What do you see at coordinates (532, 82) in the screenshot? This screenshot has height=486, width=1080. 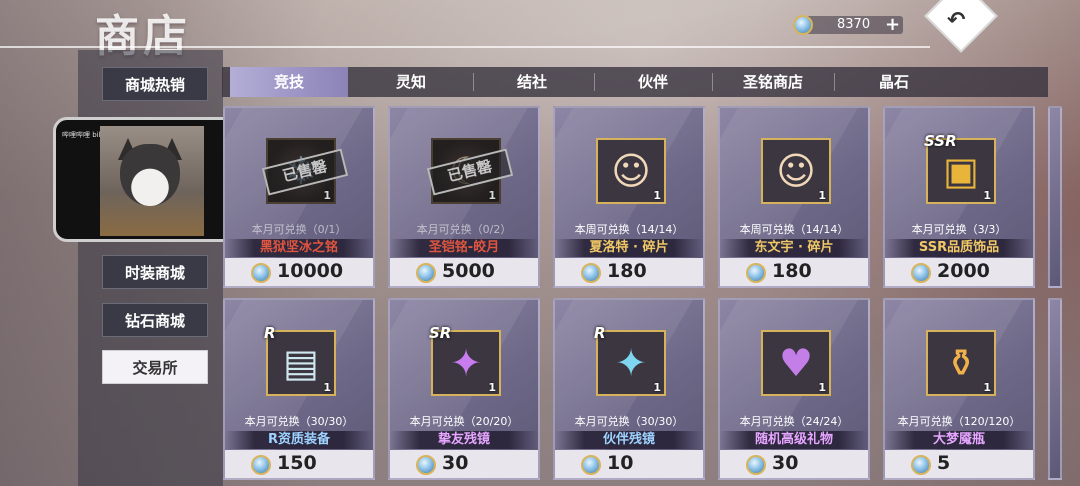 I see `tab-society: 结社` at bounding box center [532, 82].